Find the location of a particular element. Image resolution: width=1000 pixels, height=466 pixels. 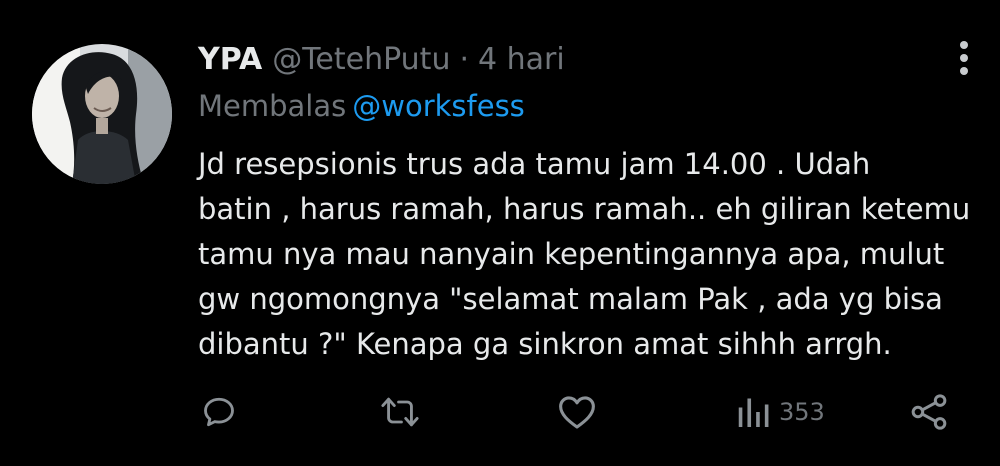

retweet-icon is located at coordinates (400, 412).